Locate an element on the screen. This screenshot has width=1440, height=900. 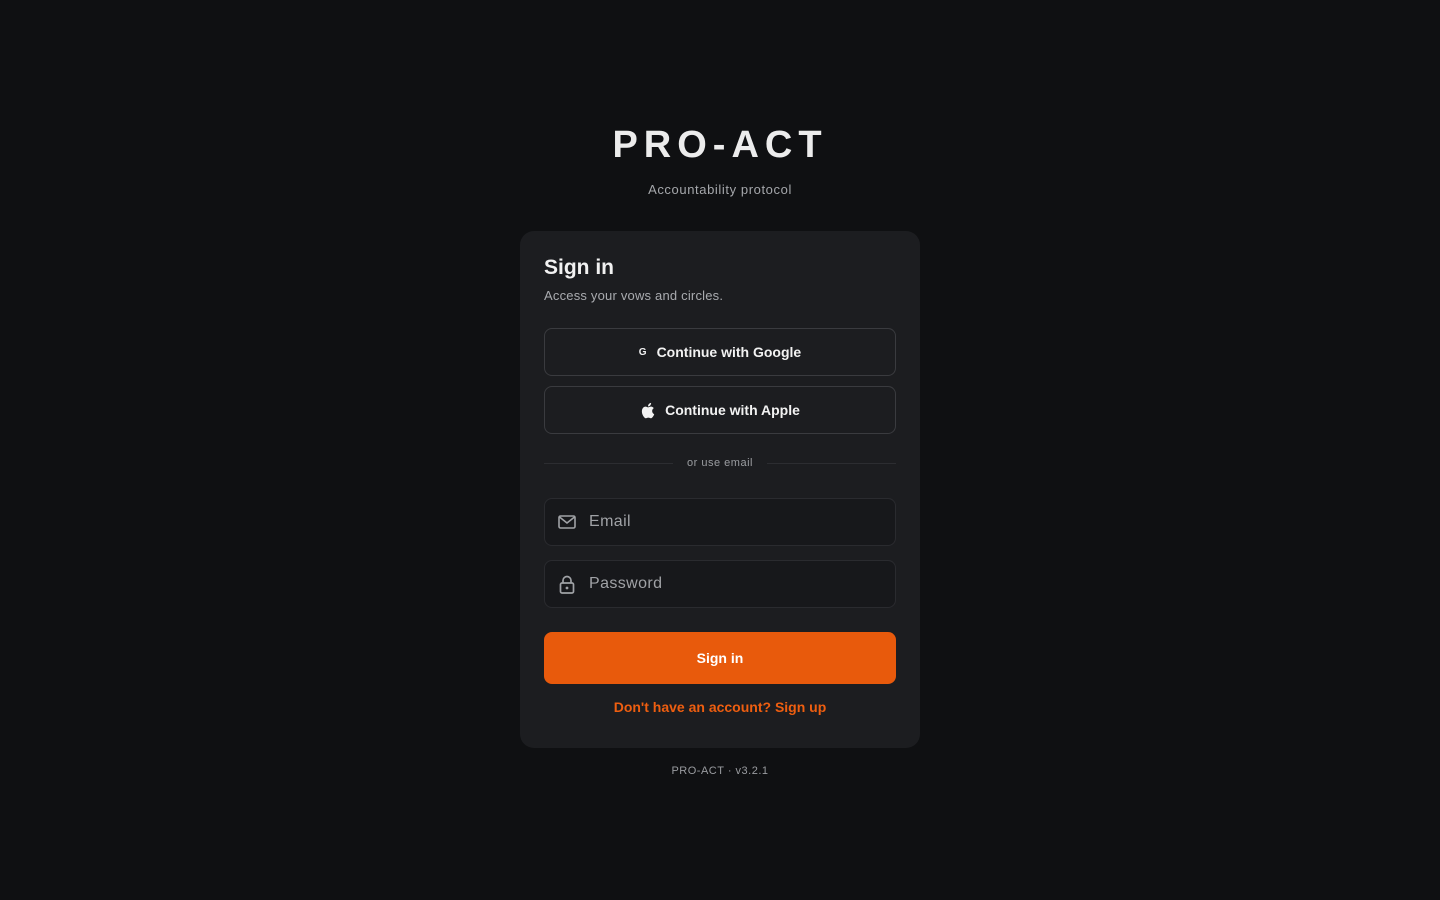
apple-button-label: Continue with Apple is located at coordinates (732, 410).